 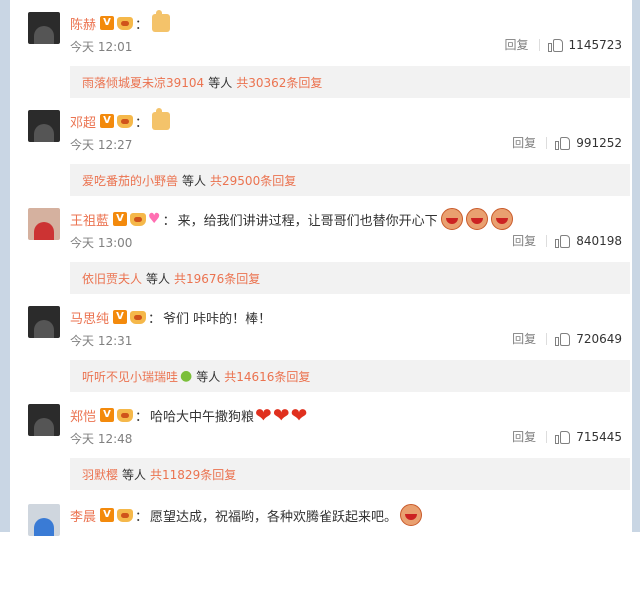 What do you see at coordinates (83, 515) in the screenshot?
I see `comment-username: 李晨` at bounding box center [83, 515].